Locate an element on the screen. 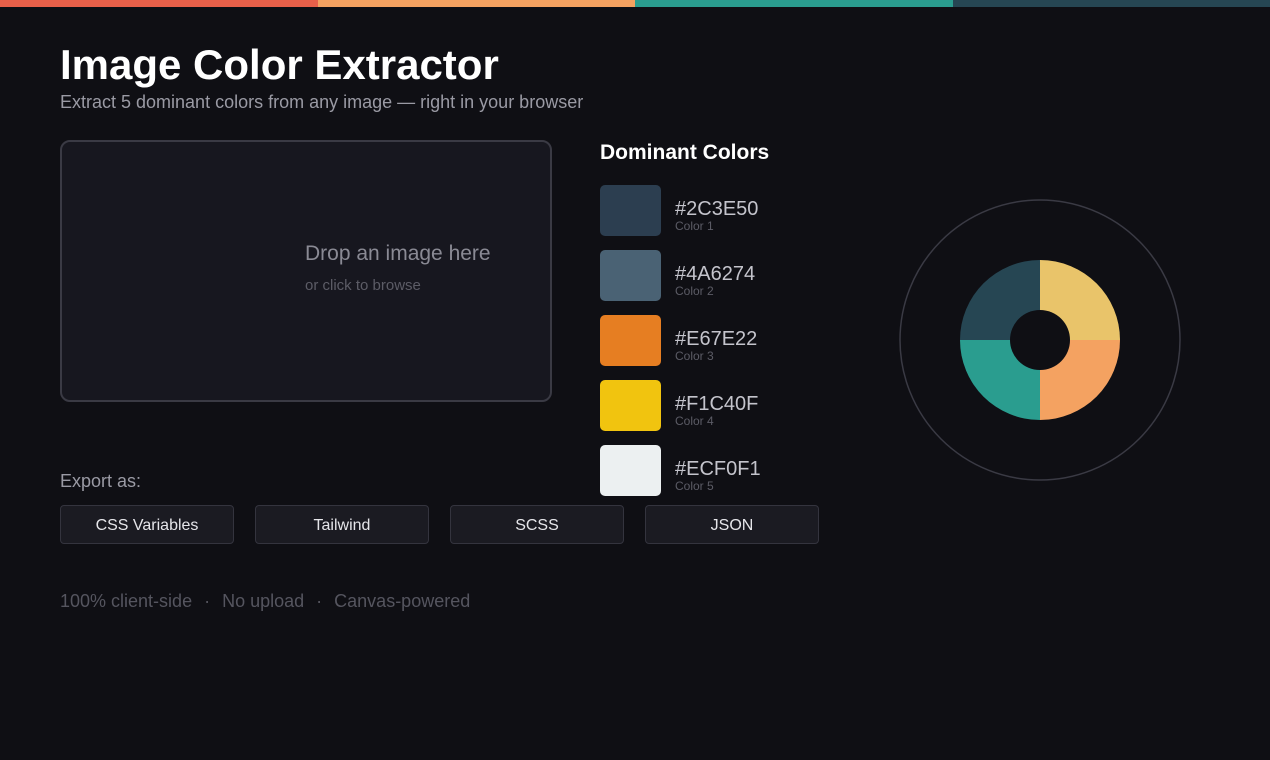 Image resolution: width=1270 pixels, height=760 pixels. export-button-group: CSS Variables Tailwind SCSS JSON is located at coordinates (441, 525).